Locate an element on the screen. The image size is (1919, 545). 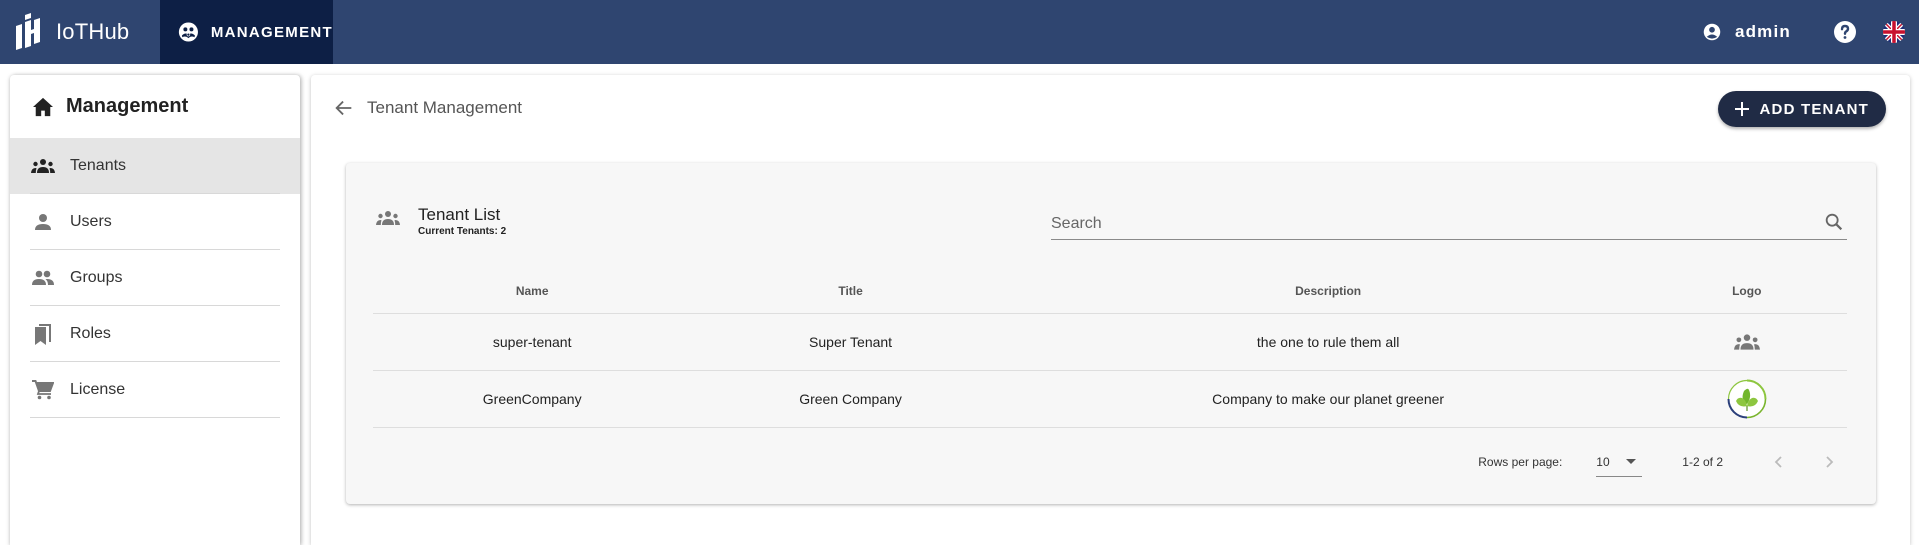
sidebar-item-label: Tenants is located at coordinates (98, 165).